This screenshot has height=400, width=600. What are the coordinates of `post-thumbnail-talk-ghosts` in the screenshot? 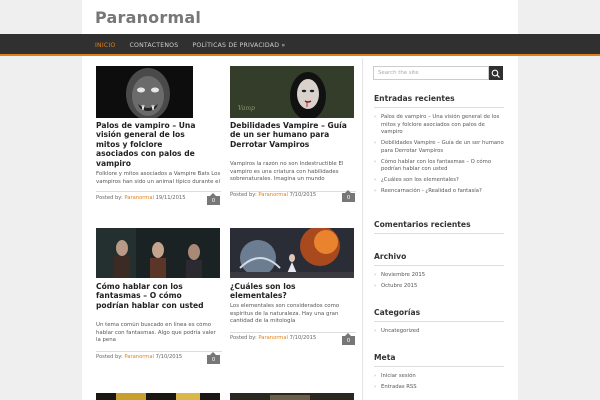 It's located at (158, 253).